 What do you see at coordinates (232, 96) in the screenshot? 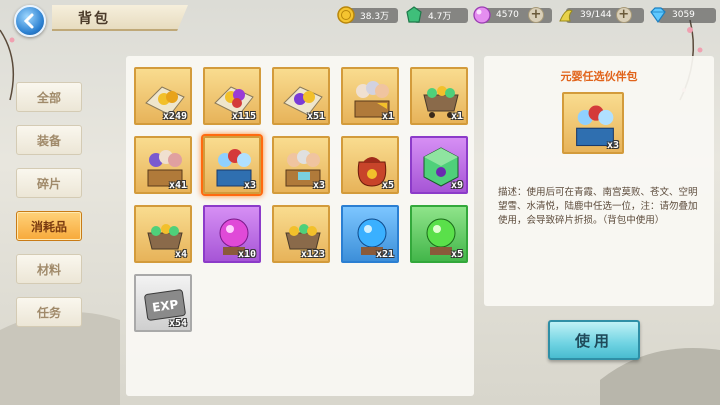
I see `item-slot: x115` at bounding box center [232, 96].